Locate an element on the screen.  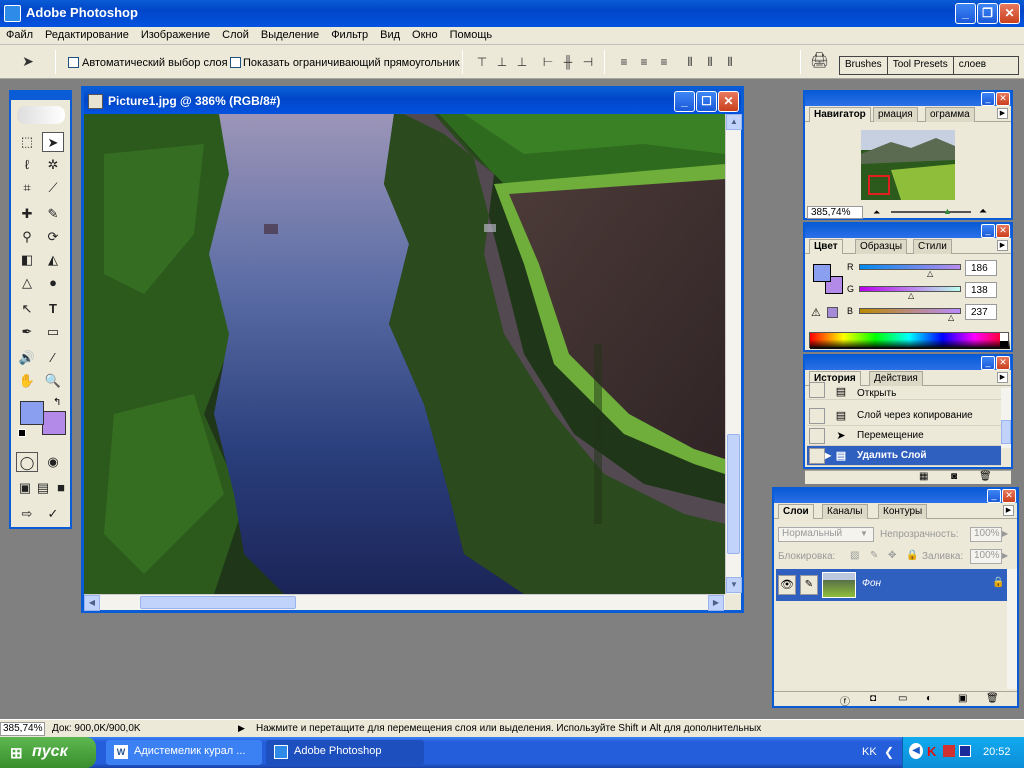
tab-styles: Стили is located at coordinates (932, 246).